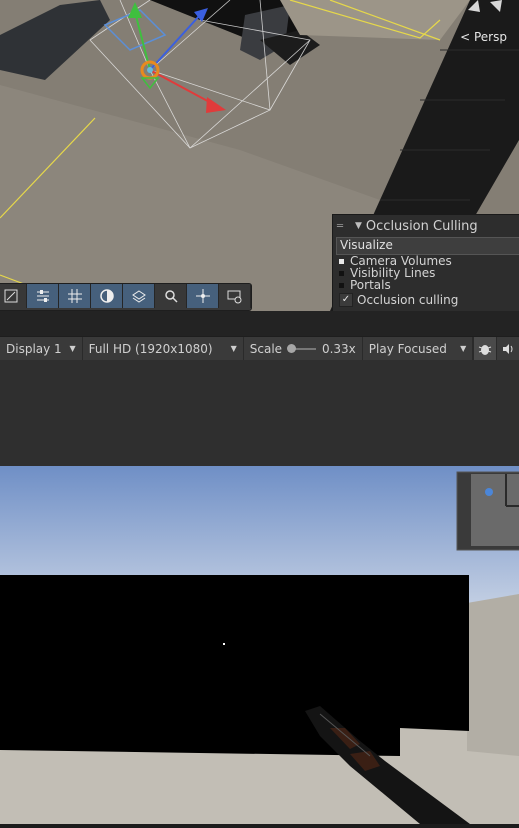 The image size is (519, 828). What do you see at coordinates (266, 348) in the screenshot?
I see `scale-label: Scale` at bounding box center [266, 348].